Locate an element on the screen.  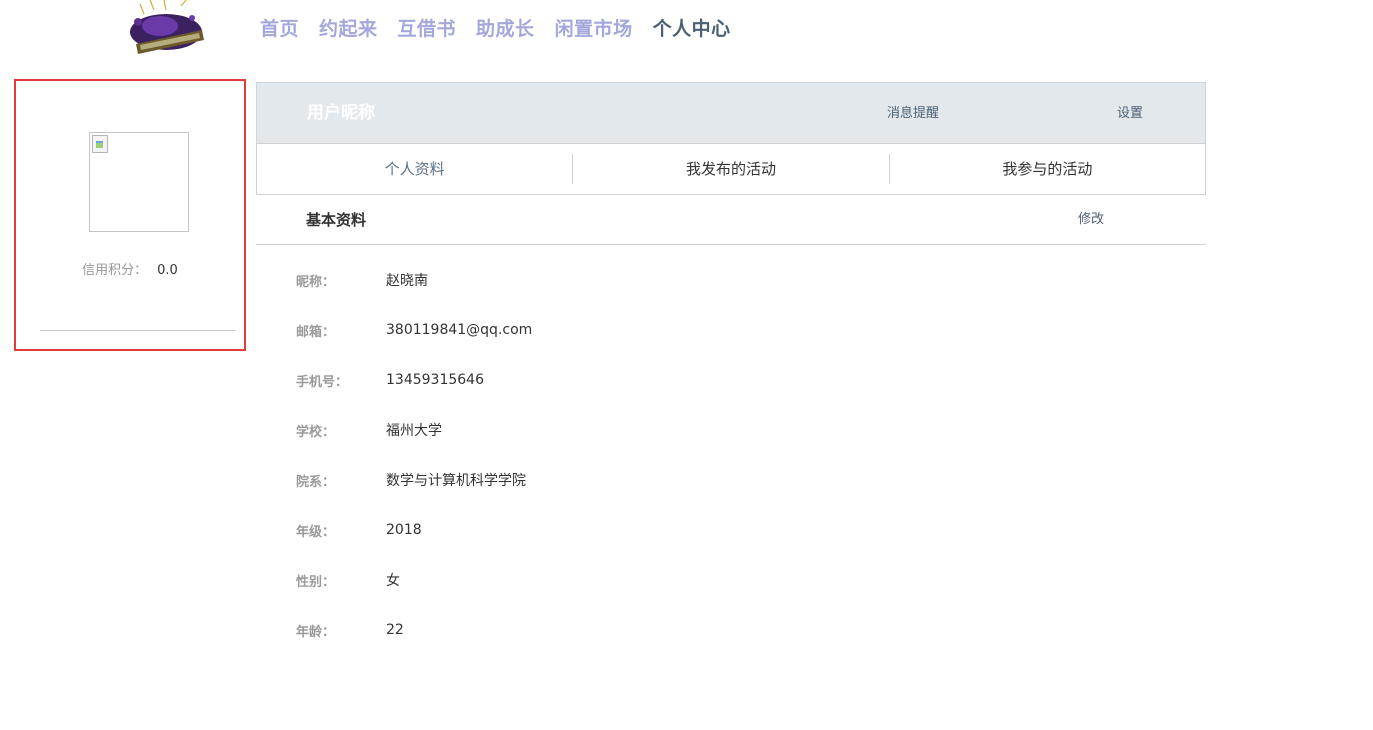
info-value: 22 is located at coordinates (395, 630).